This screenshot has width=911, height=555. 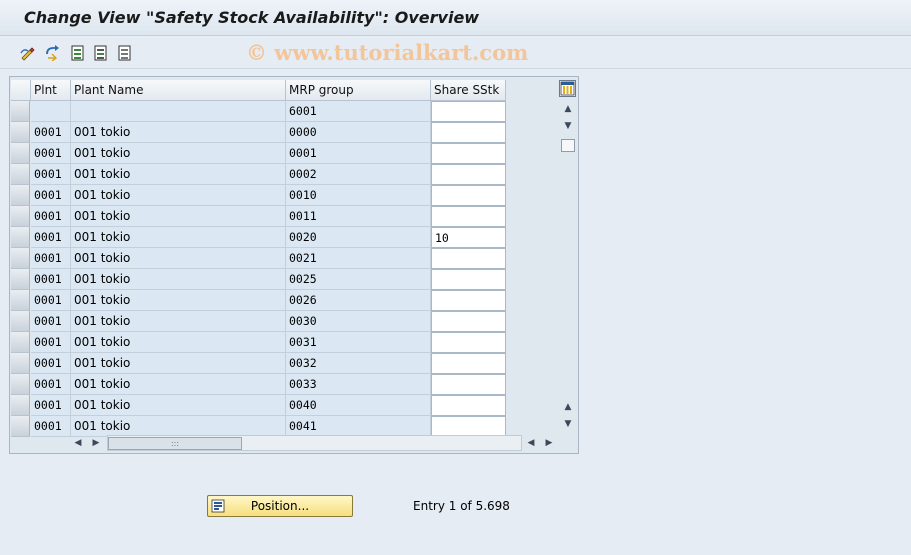 I want to click on horizontal-scroll-track: :::, so click(x=314, y=443).